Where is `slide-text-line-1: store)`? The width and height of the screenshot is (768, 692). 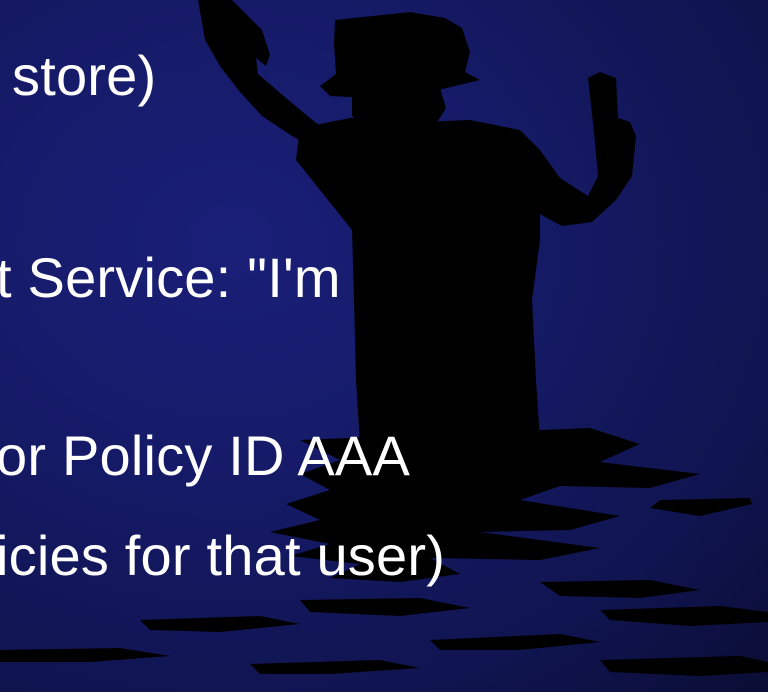 slide-text-line-1: store) is located at coordinates (84, 75).